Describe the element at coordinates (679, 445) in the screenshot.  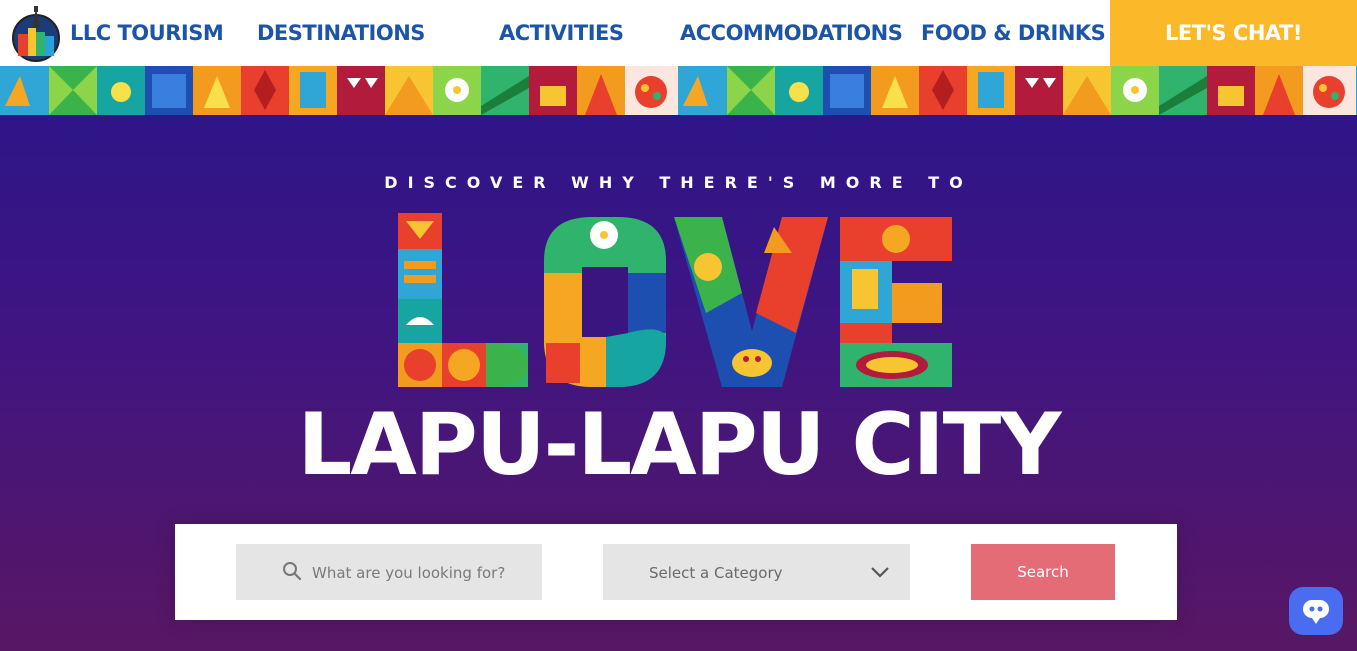
I see `city-heading: LAPU-LAPU CITY` at that location.